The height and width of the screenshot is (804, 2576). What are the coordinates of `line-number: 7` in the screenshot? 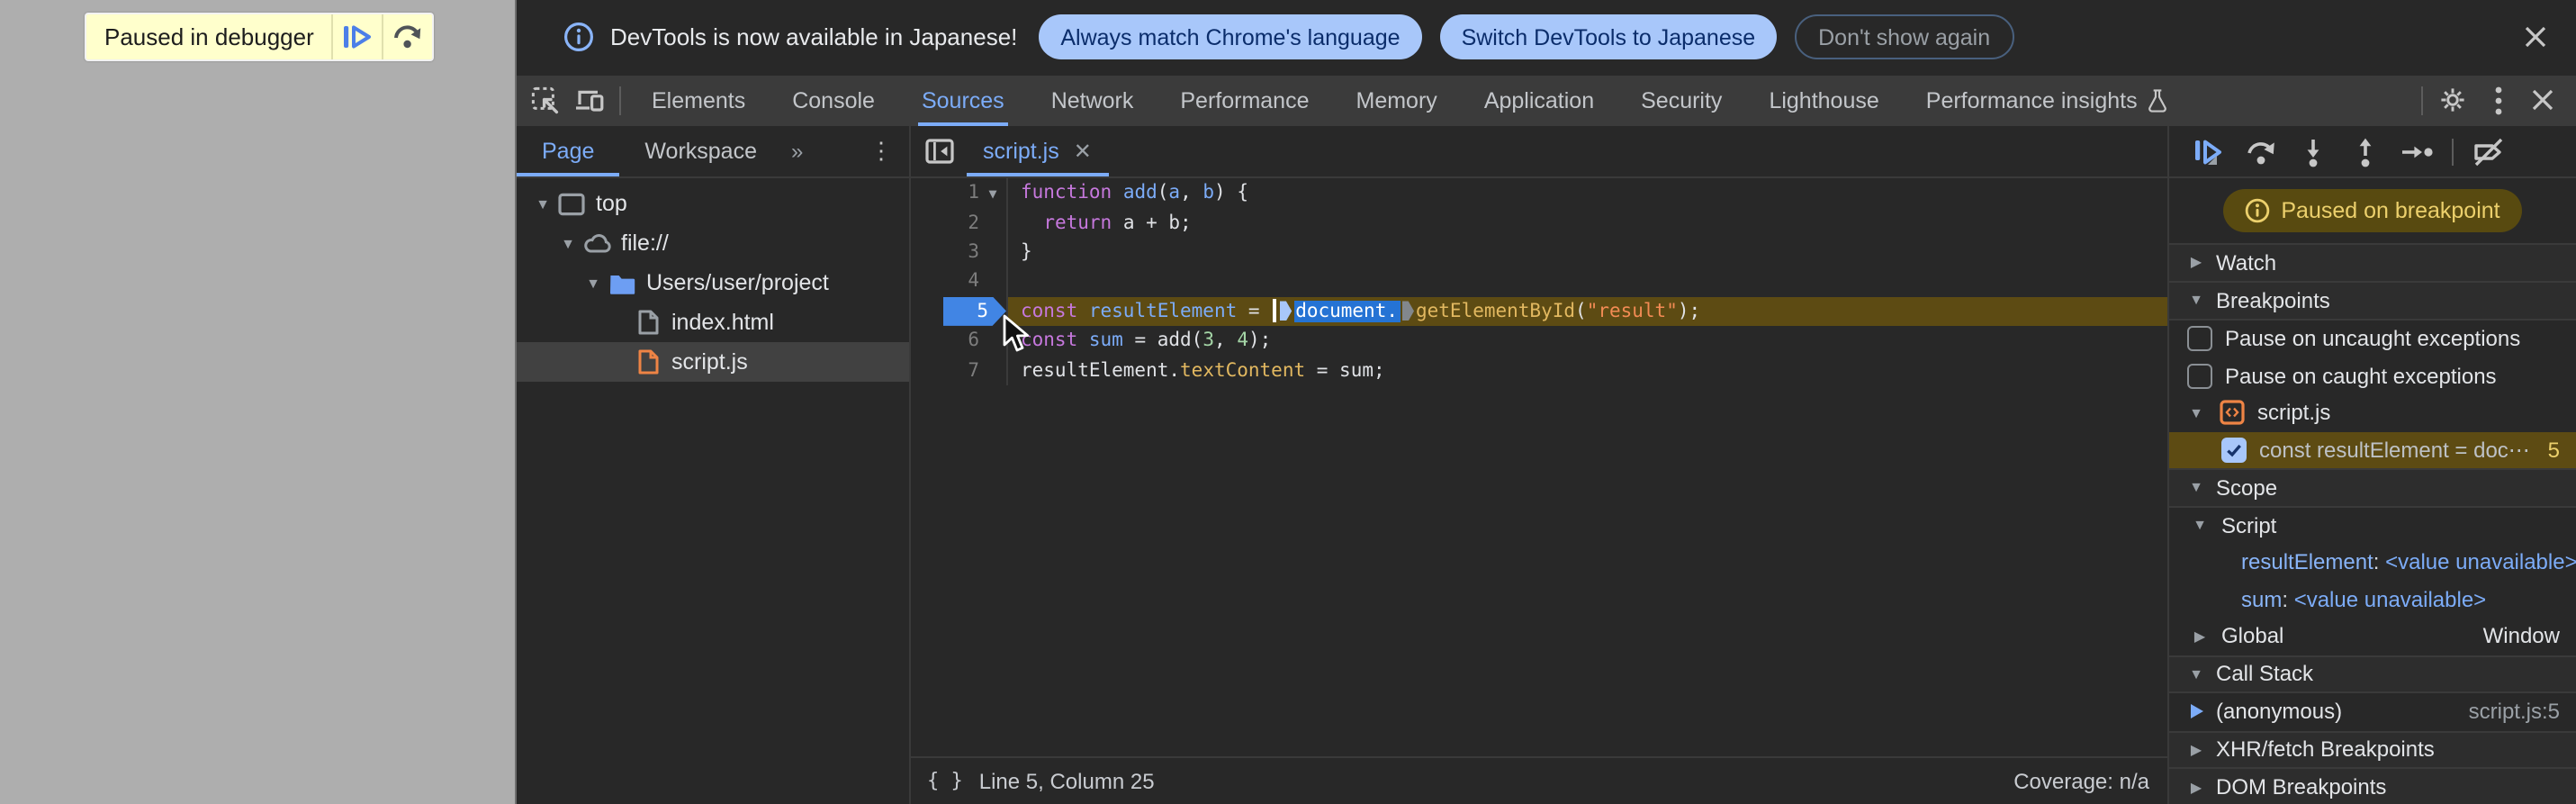 It's located at (973, 370).